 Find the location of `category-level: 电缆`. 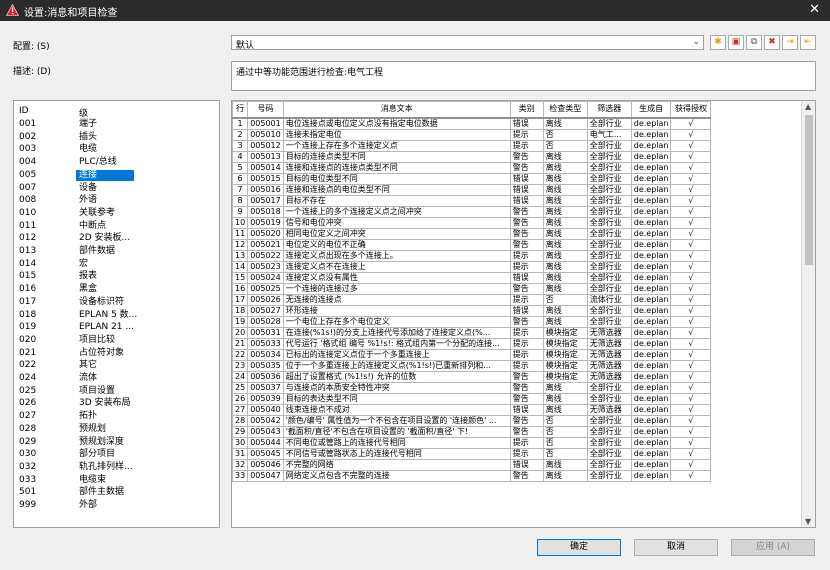

category-level: 电缆 is located at coordinates (88, 149).